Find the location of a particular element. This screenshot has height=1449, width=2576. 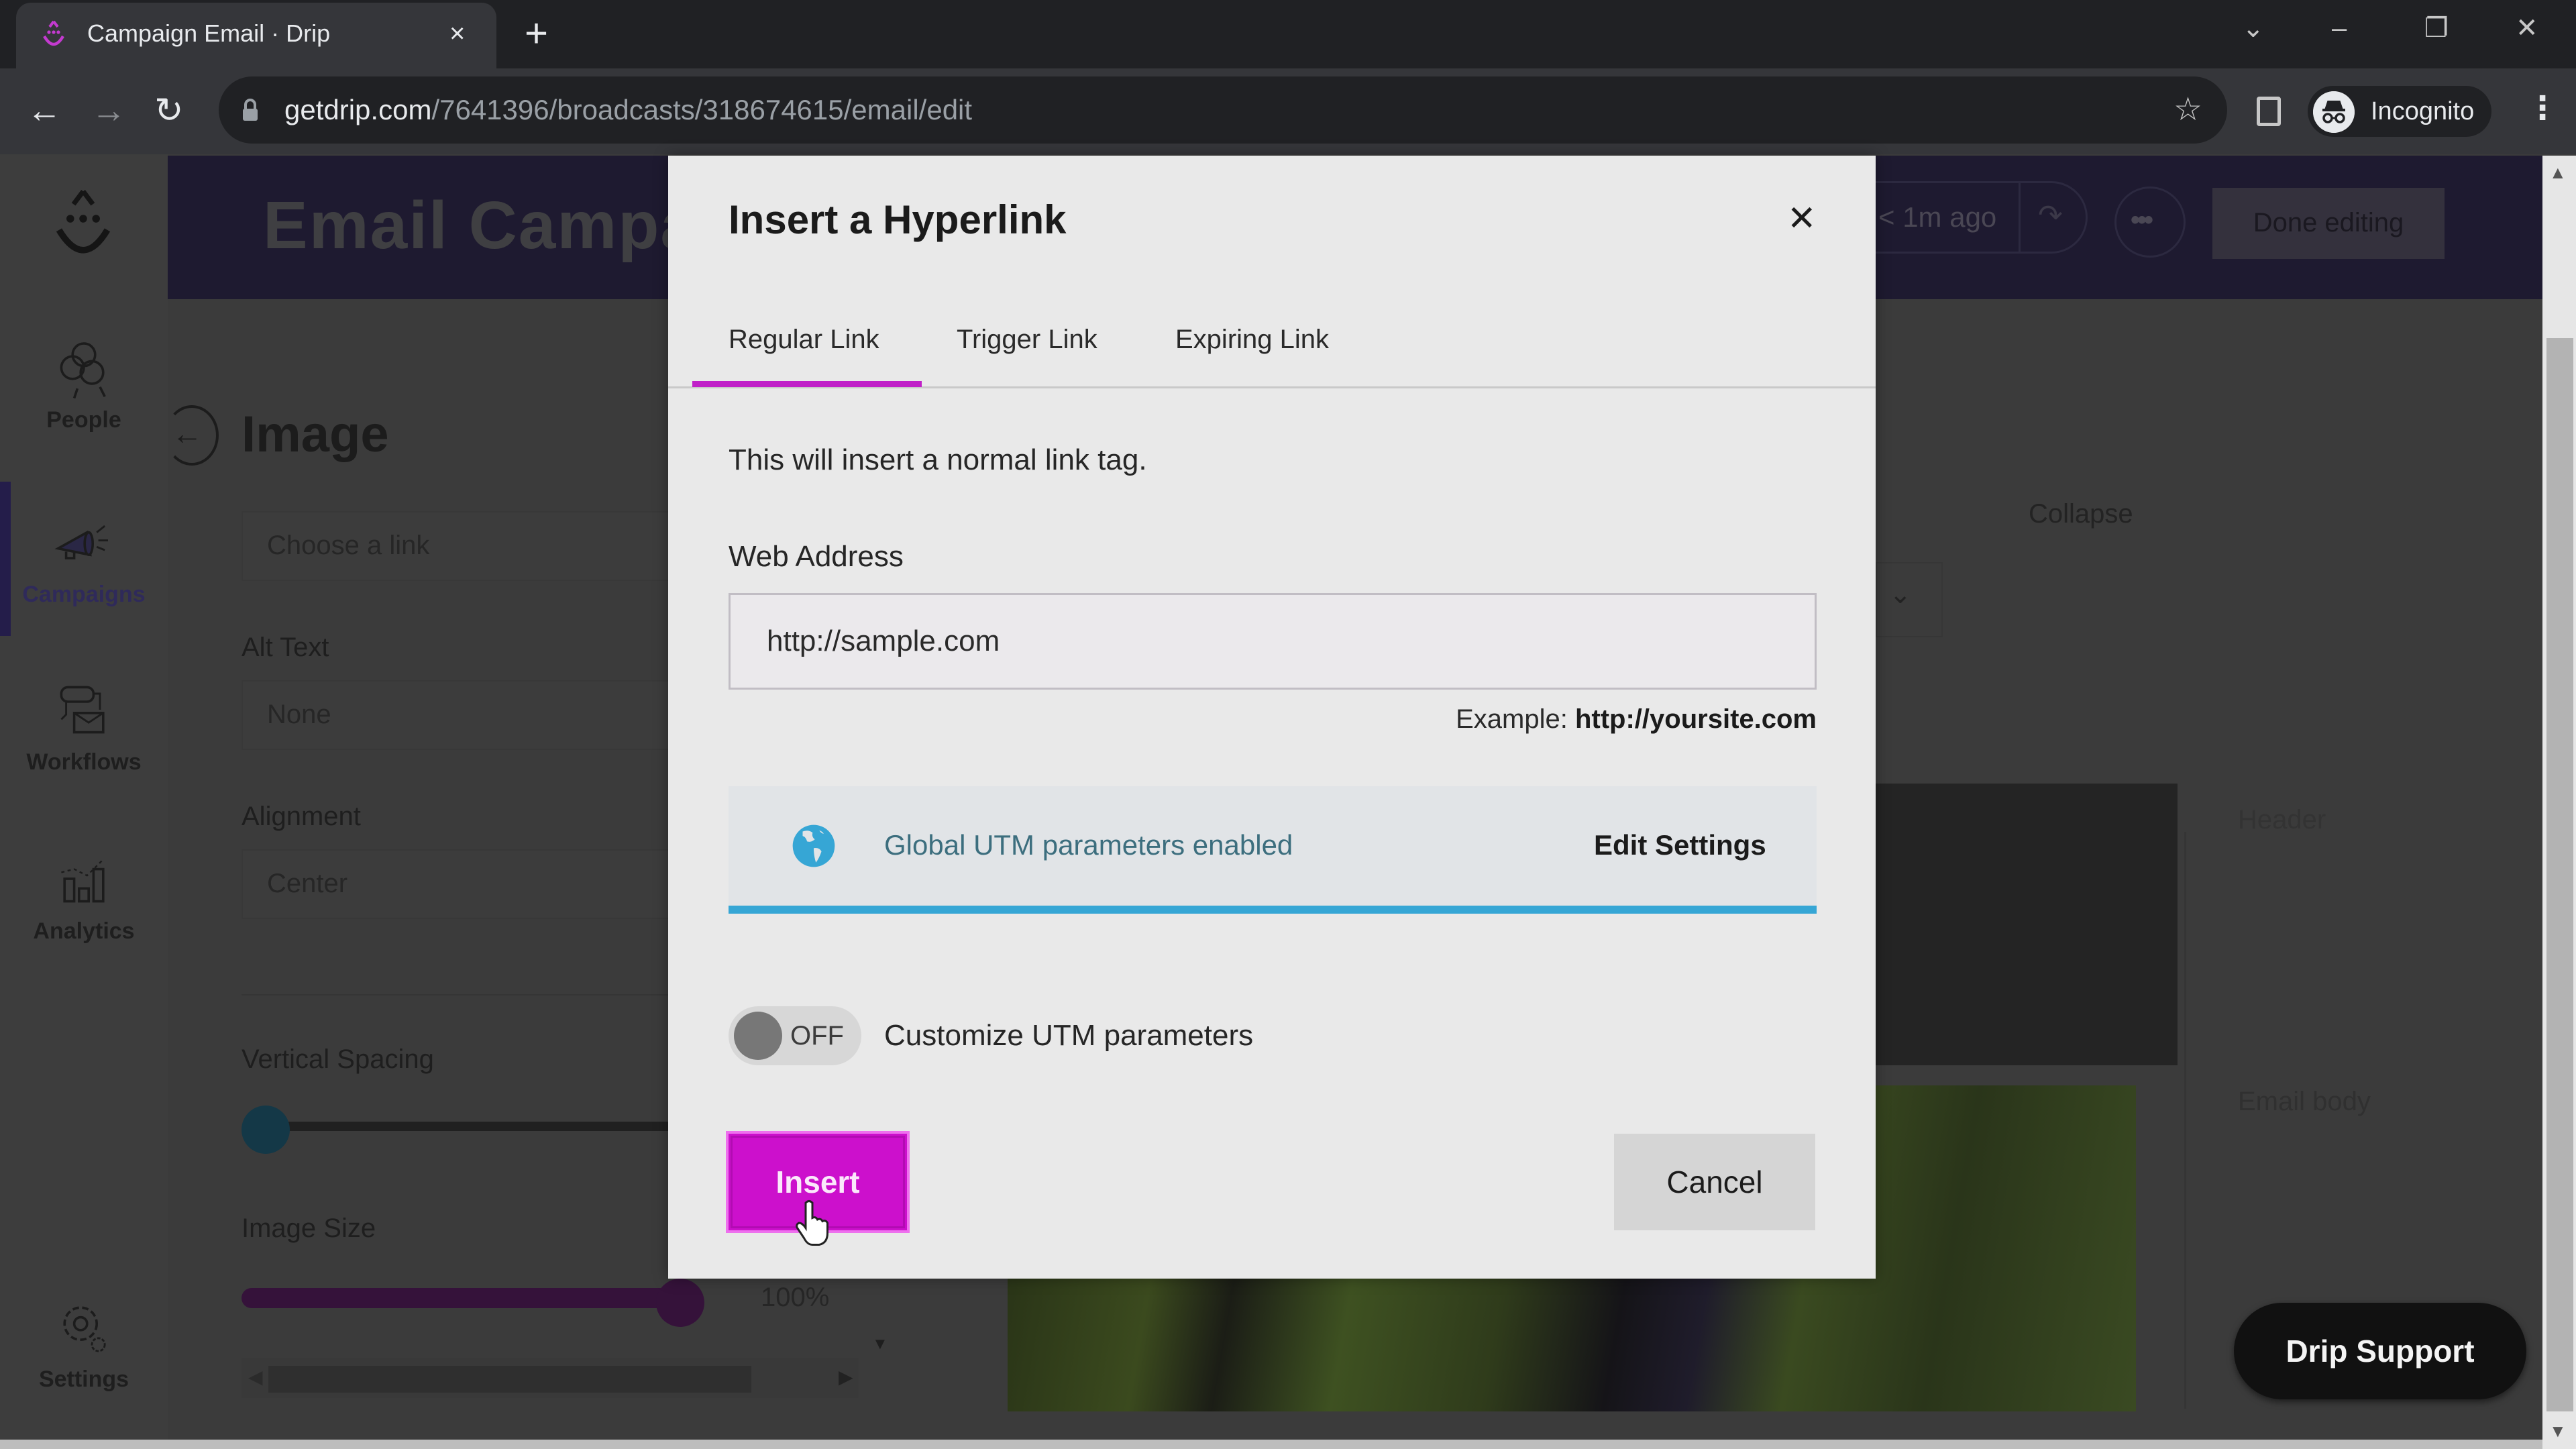

web-address-label: Web Address is located at coordinates (816, 556).